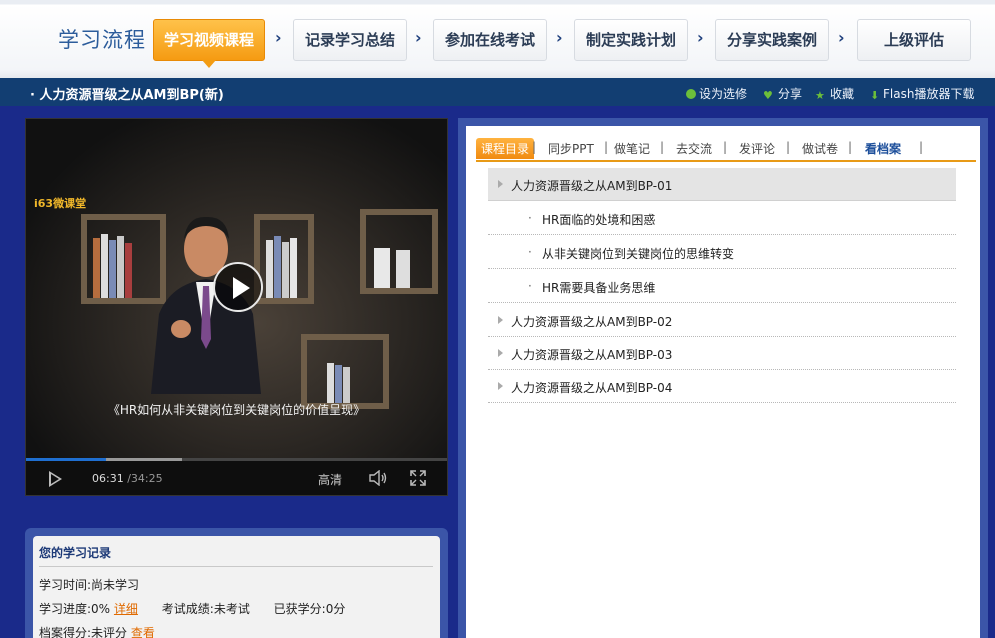 This screenshot has height=638, width=995. What do you see at coordinates (60, 203) in the screenshot?
I see `watermark-logo: i63微课堂` at bounding box center [60, 203].